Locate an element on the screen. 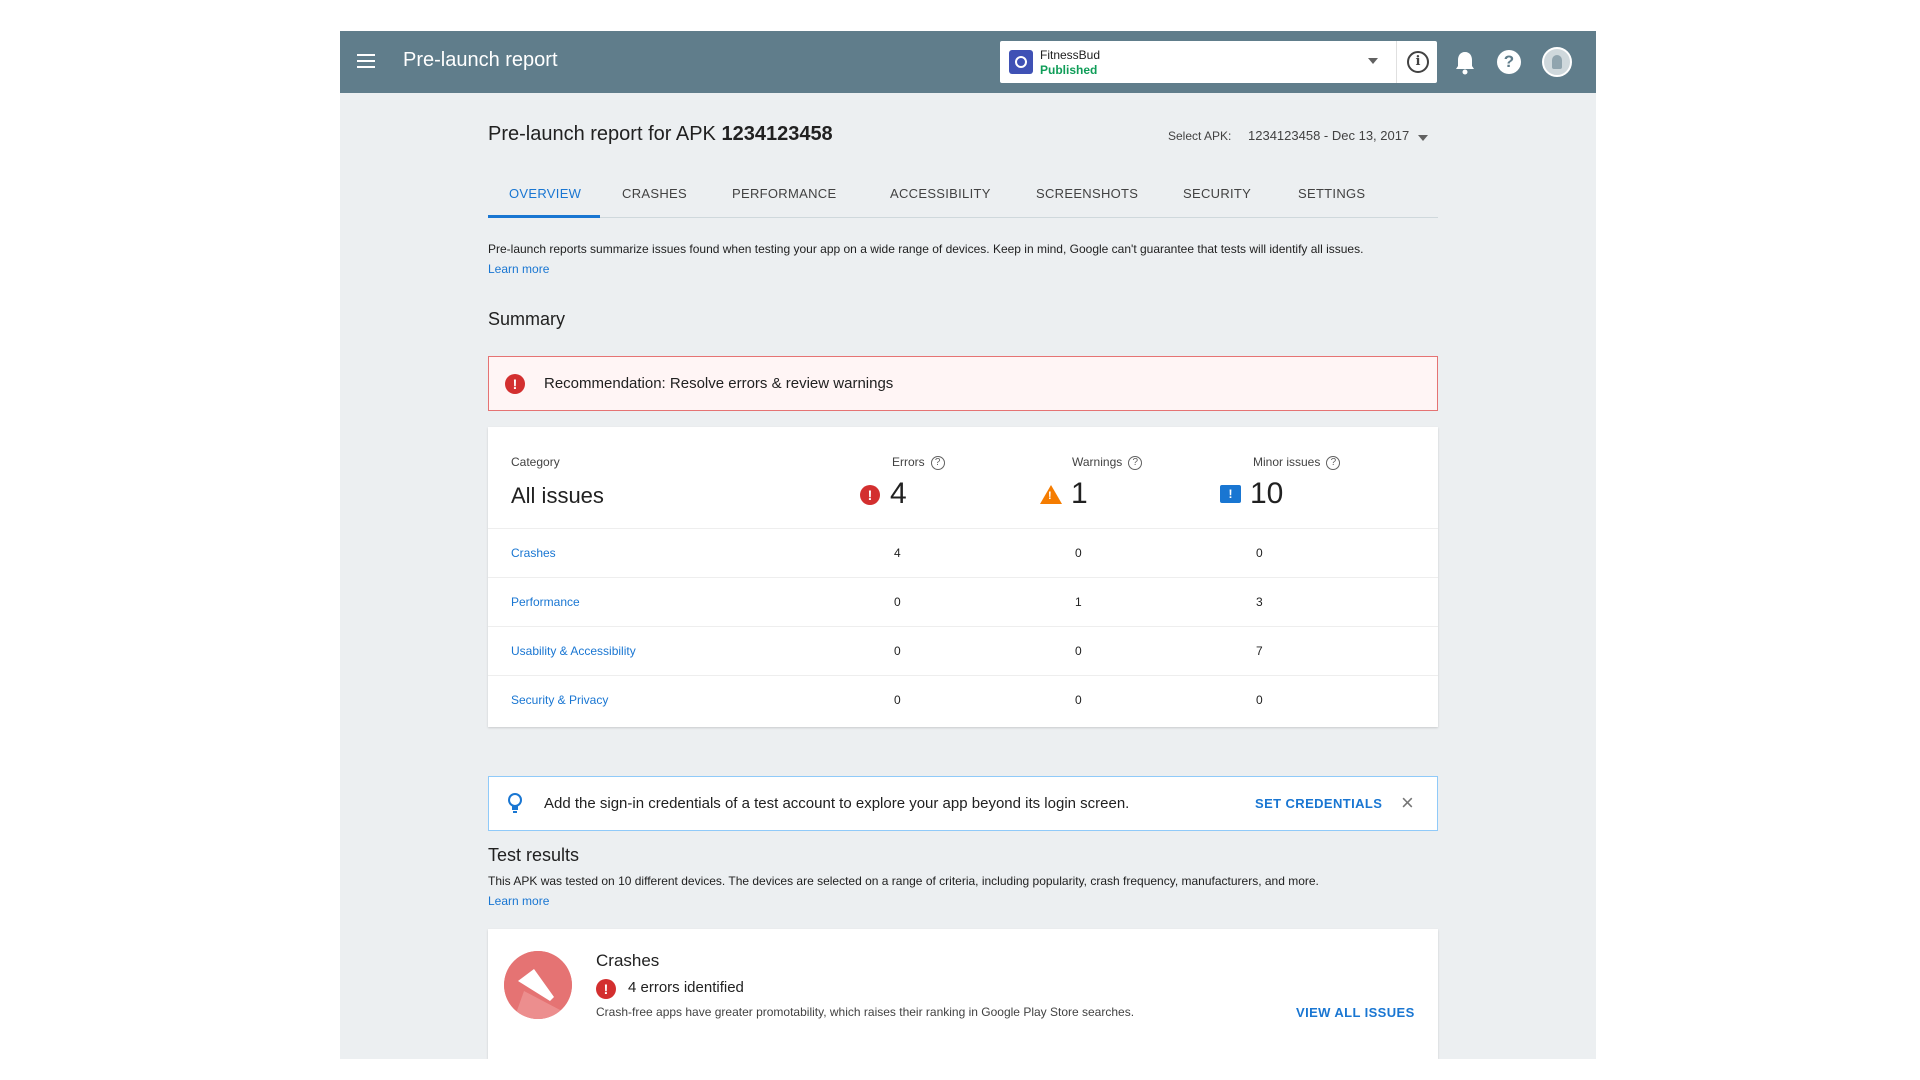 Image resolution: width=1920 pixels, height=1080 pixels. close-icon: × is located at coordinates (1407, 803).